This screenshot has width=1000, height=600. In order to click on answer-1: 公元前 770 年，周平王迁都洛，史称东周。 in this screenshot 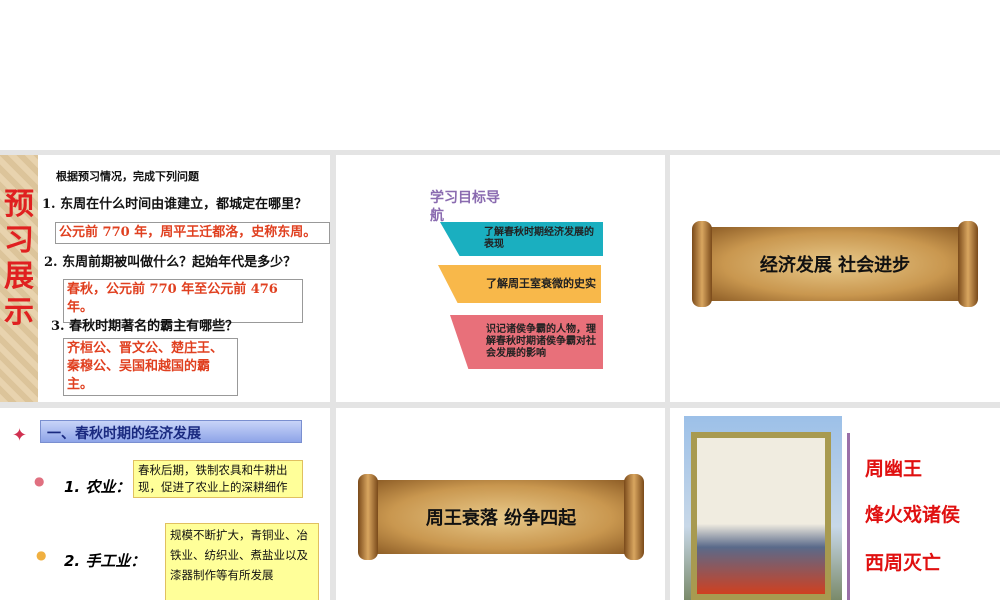, I will do `click(192, 233)`.